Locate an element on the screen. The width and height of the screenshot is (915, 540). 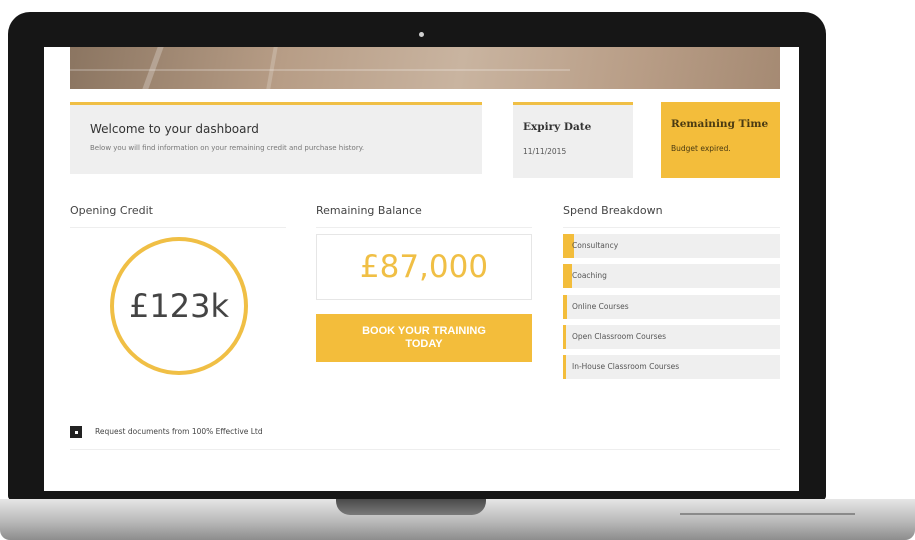
laptop-edge-line is located at coordinates (767, 514).